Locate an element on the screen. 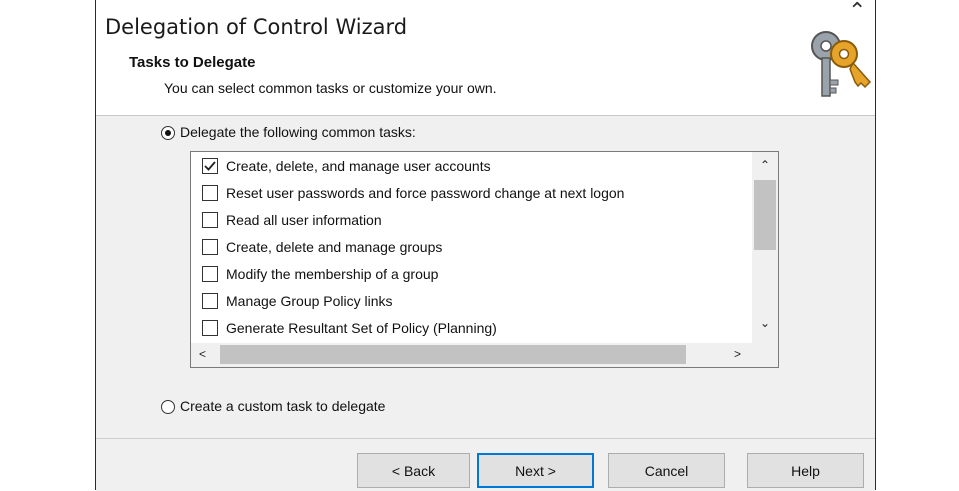 The width and height of the screenshot is (959, 491). next-button: Next > is located at coordinates (535, 470).